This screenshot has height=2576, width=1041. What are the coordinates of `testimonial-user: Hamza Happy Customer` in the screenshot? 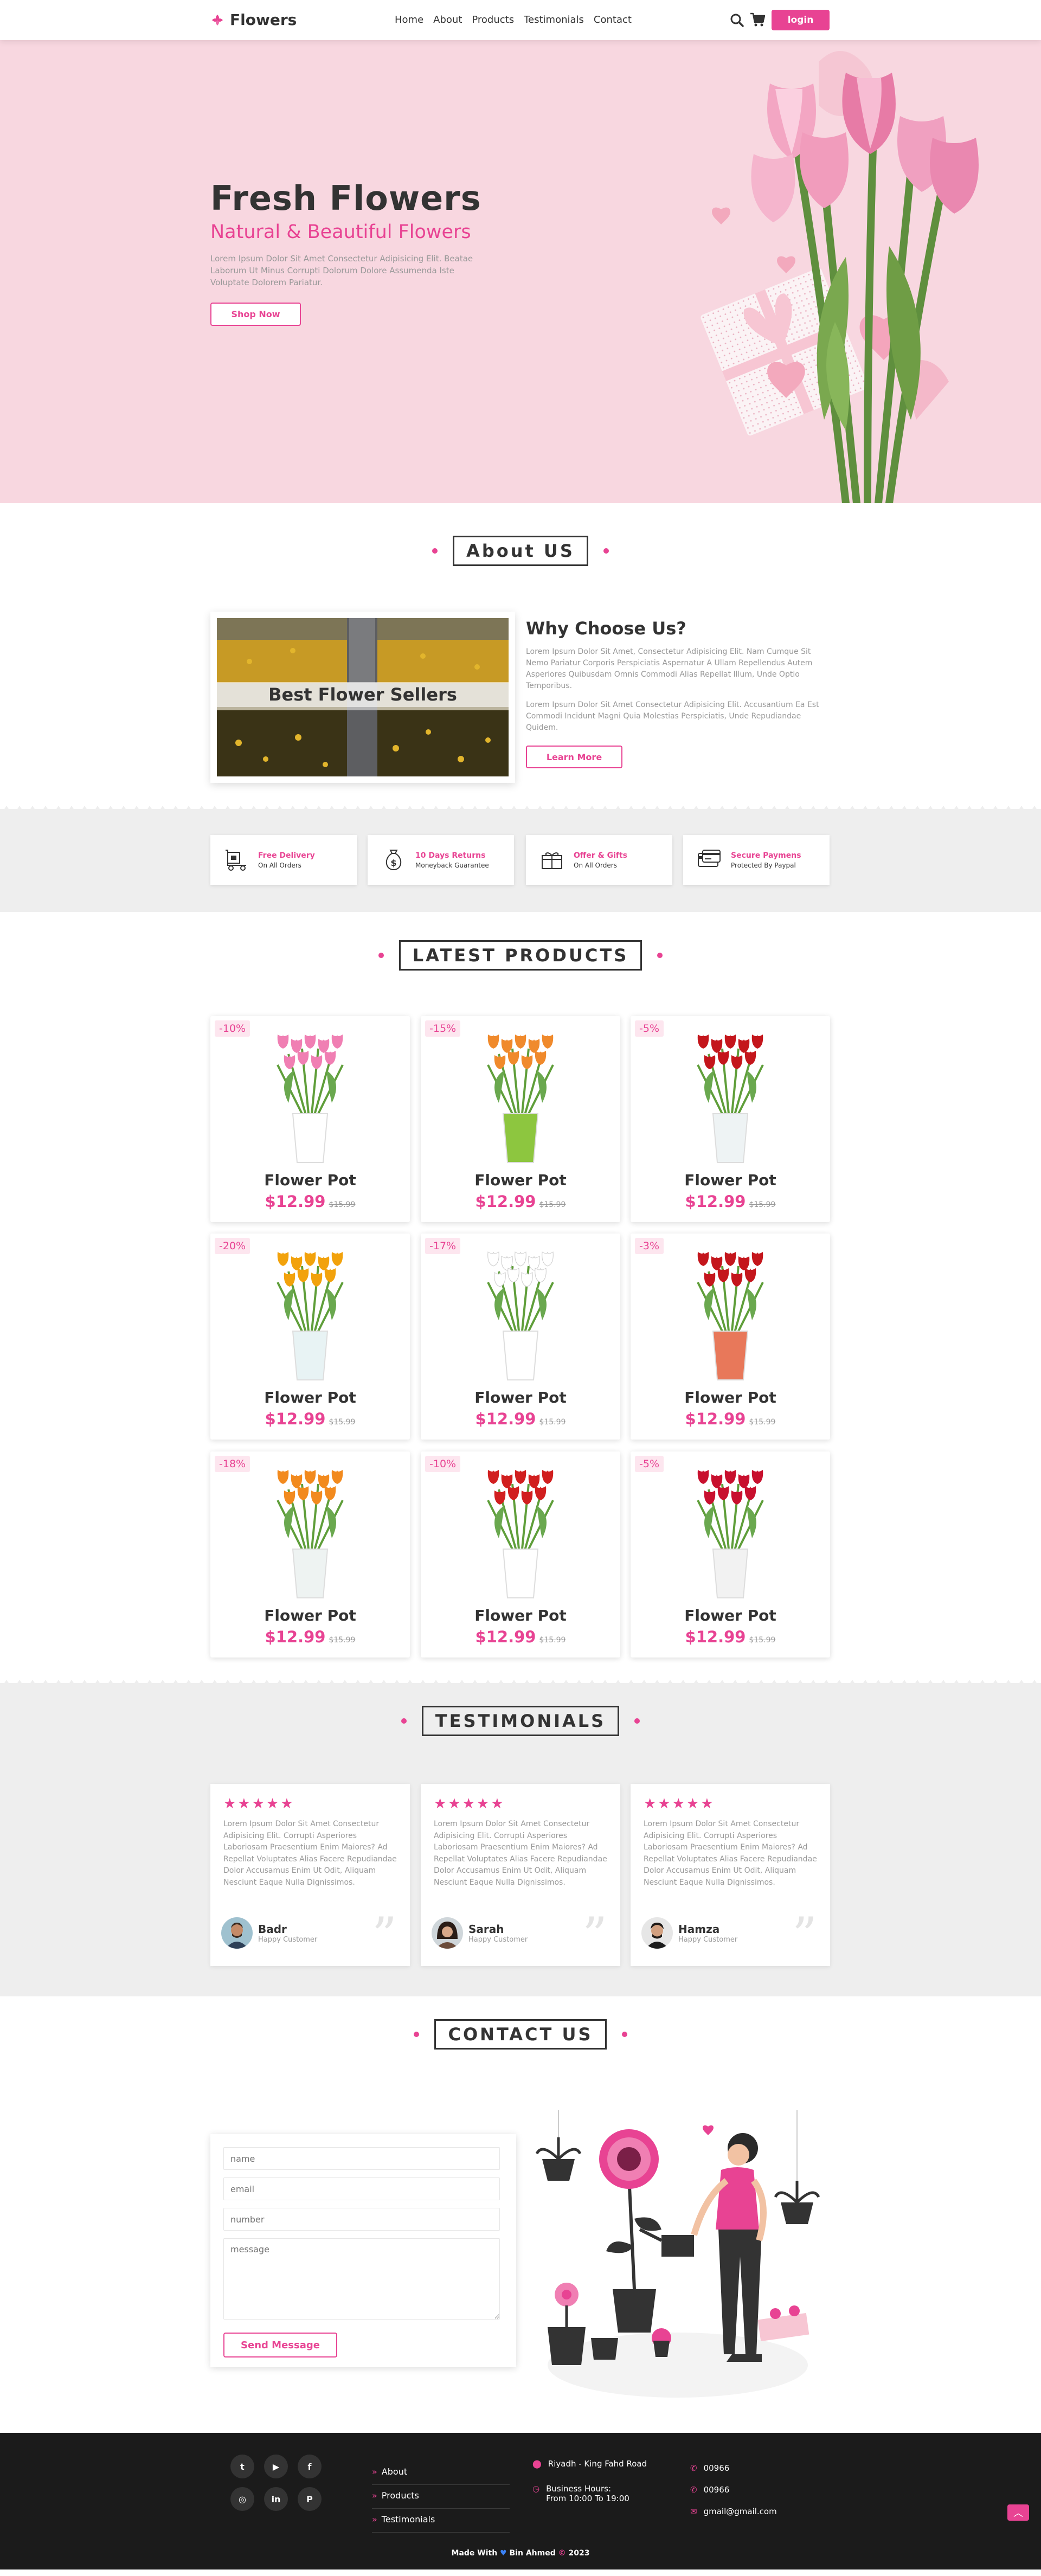 It's located at (689, 1933).